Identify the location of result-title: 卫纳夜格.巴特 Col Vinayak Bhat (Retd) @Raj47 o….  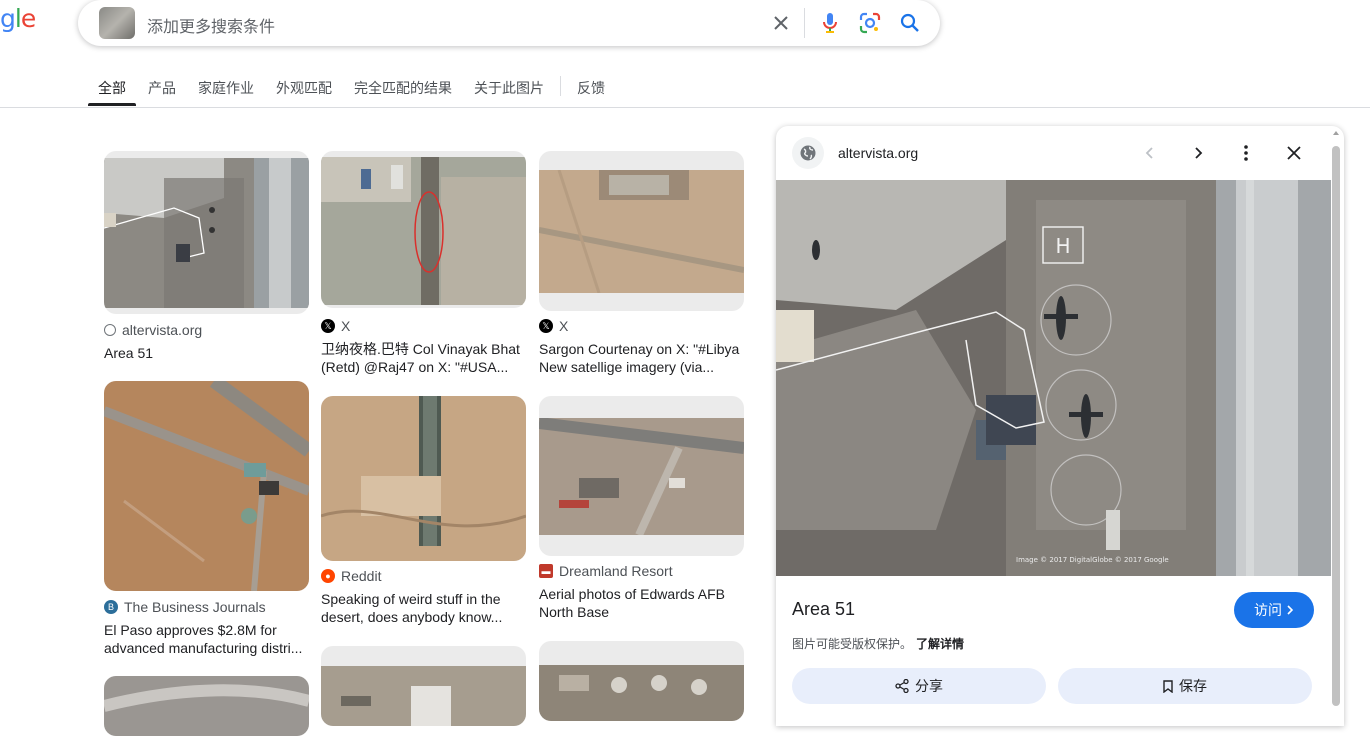
(423, 358).